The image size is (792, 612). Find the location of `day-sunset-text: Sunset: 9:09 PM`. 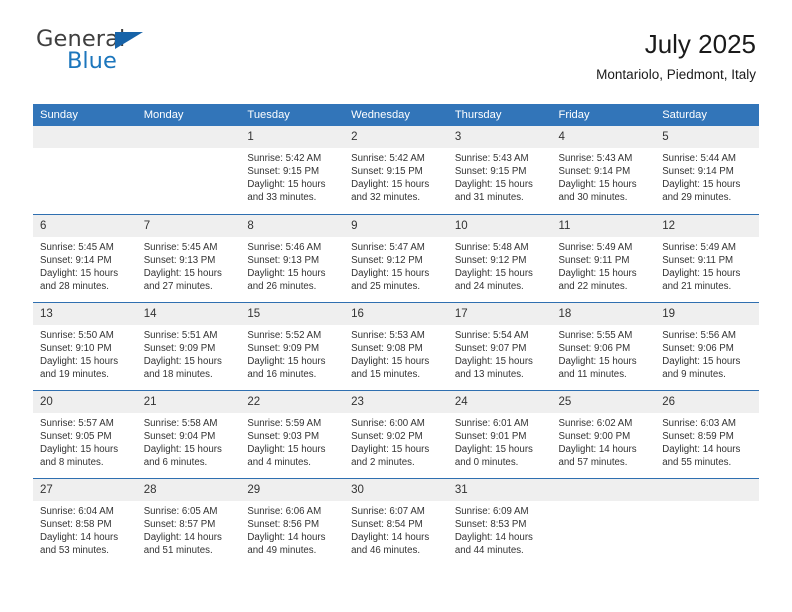

day-sunset-text: Sunset: 9:09 PM is located at coordinates (179, 348).